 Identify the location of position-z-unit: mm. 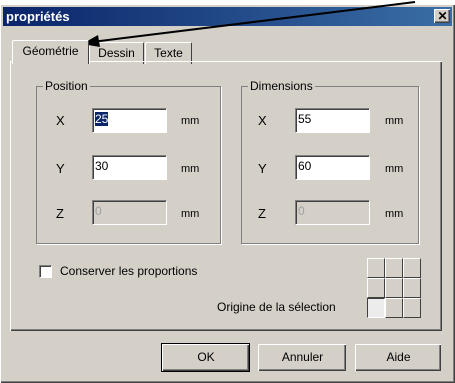
(190, 214).